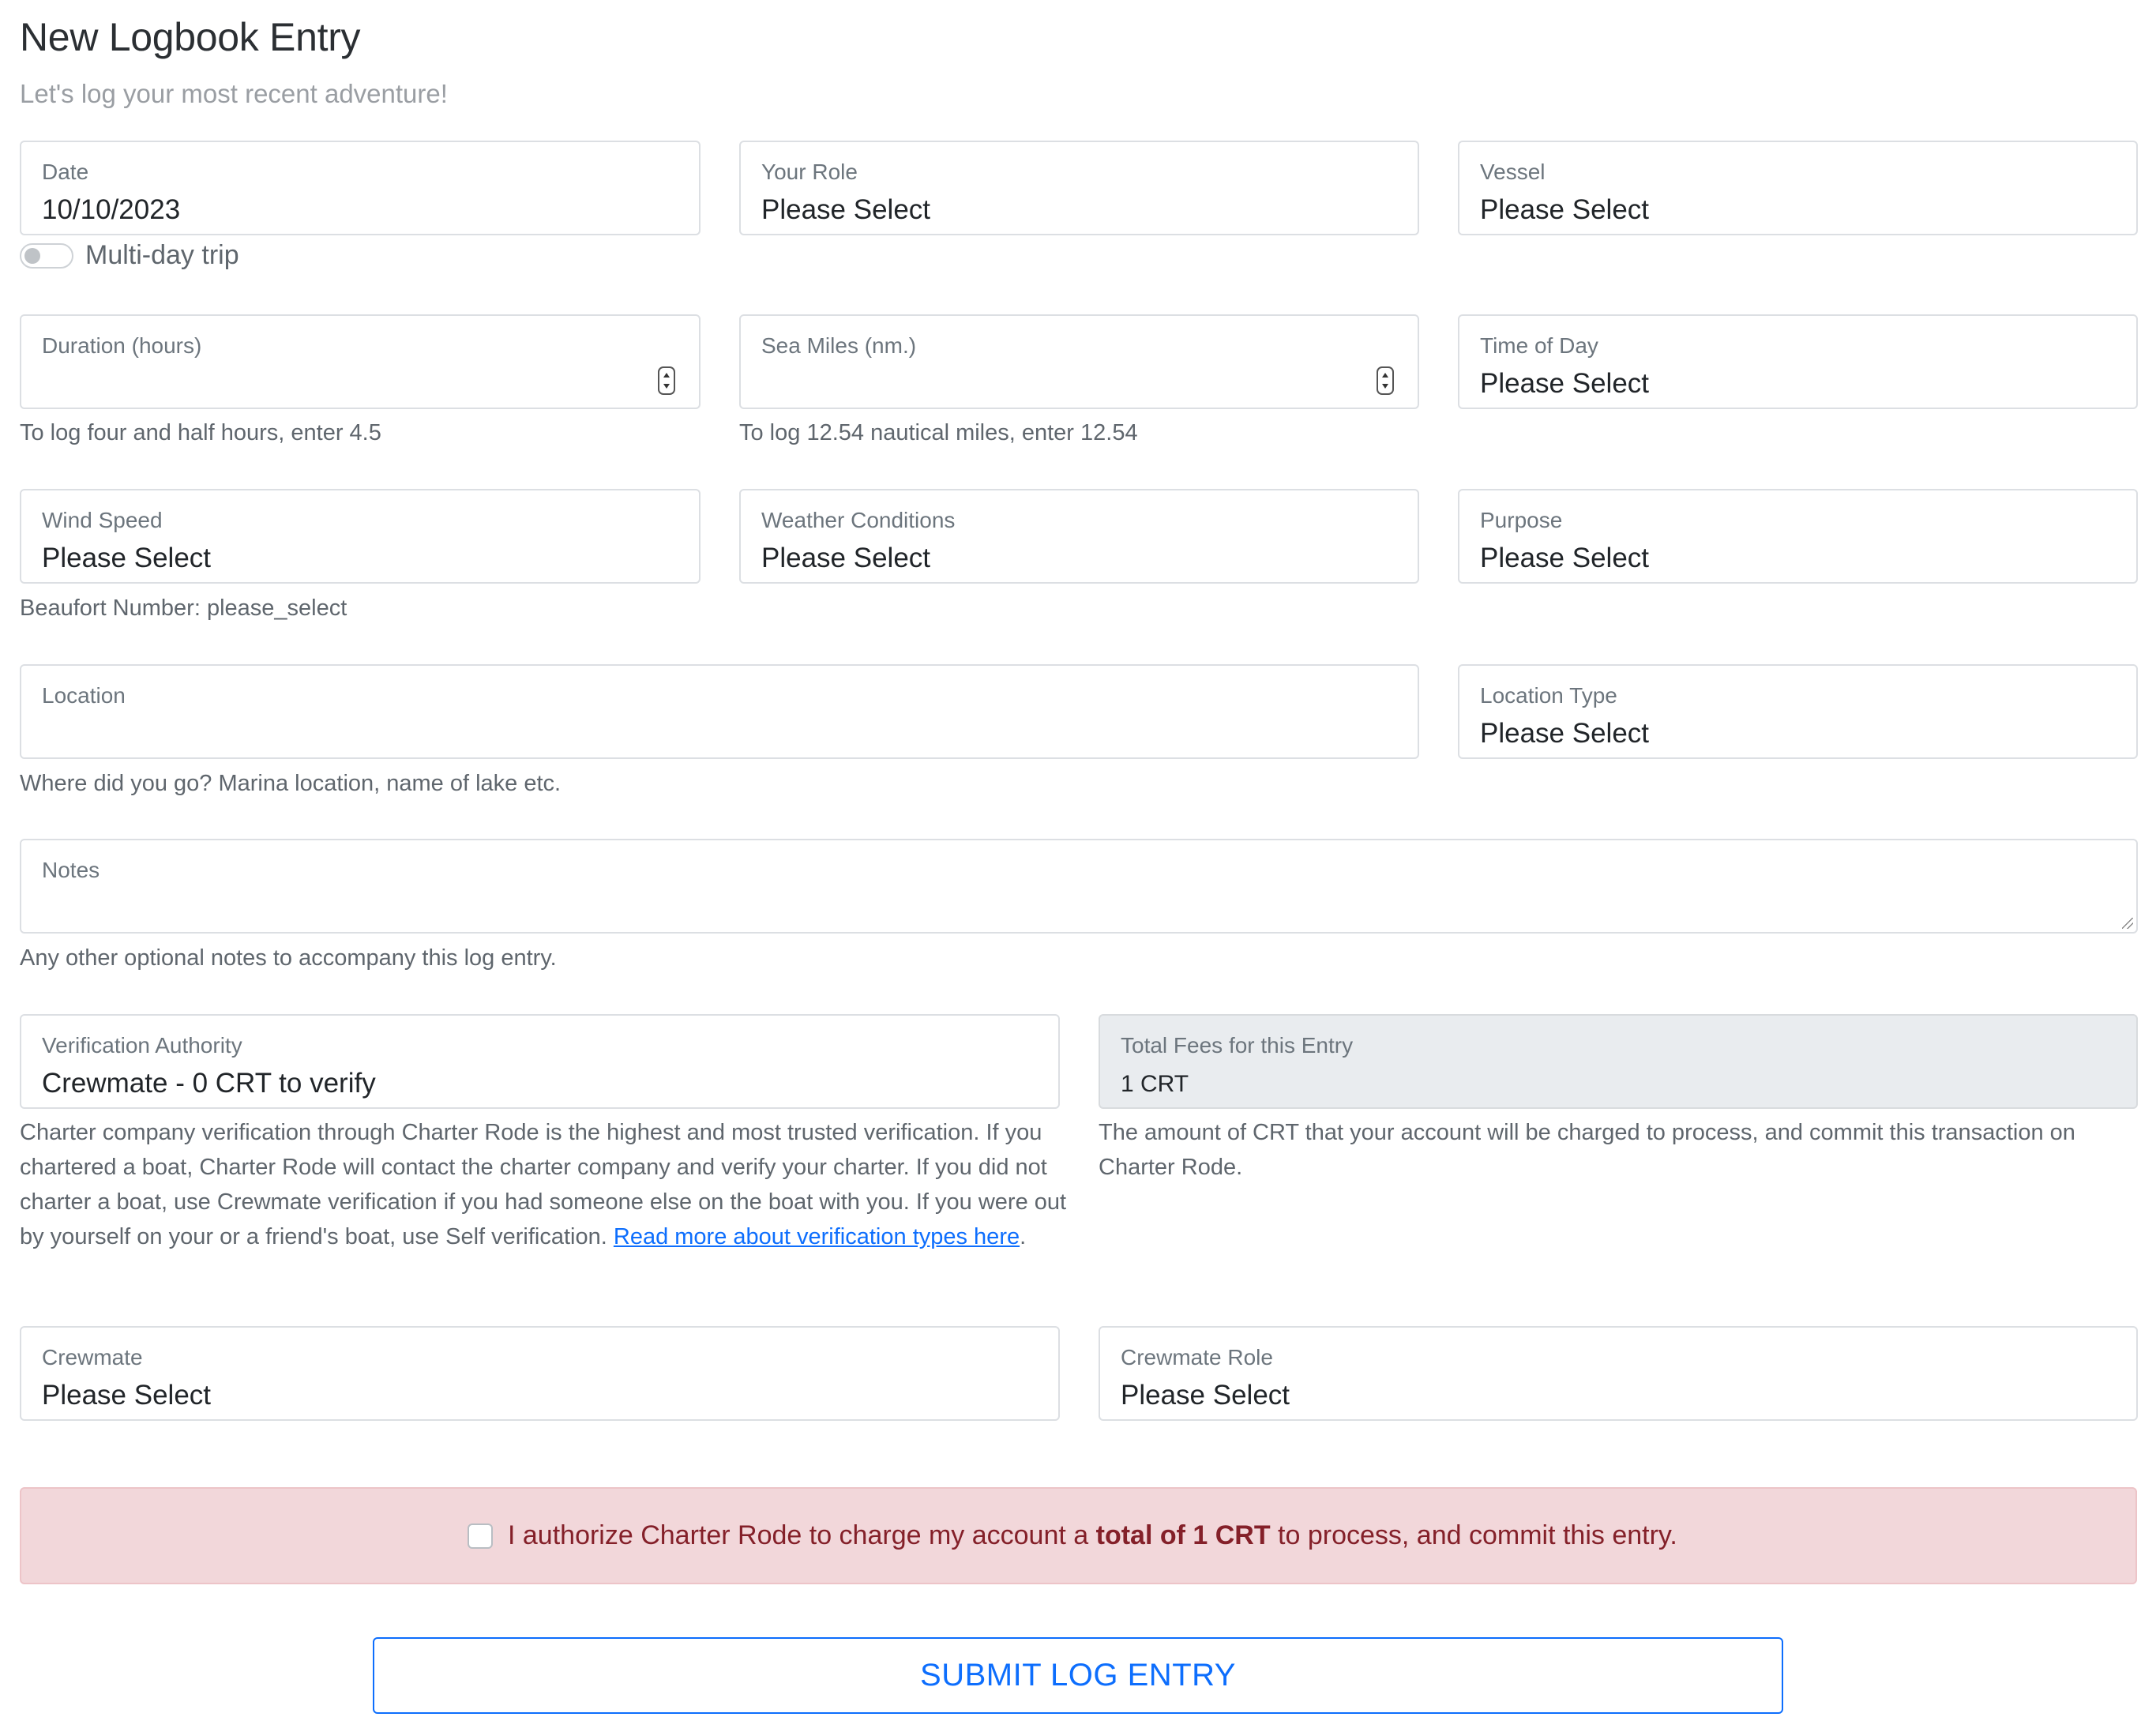  What do you see at coordinates (938, 432) in the screenshot?
I see `sea-miles-help: To log 12.54 nautical miles, enter 12.54` at bounding box center [938, 432].